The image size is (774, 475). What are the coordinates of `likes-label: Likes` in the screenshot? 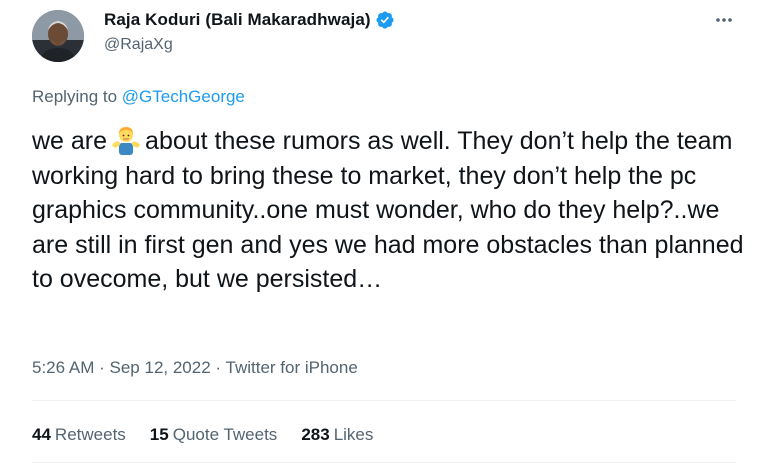 It's located at (353, 434).